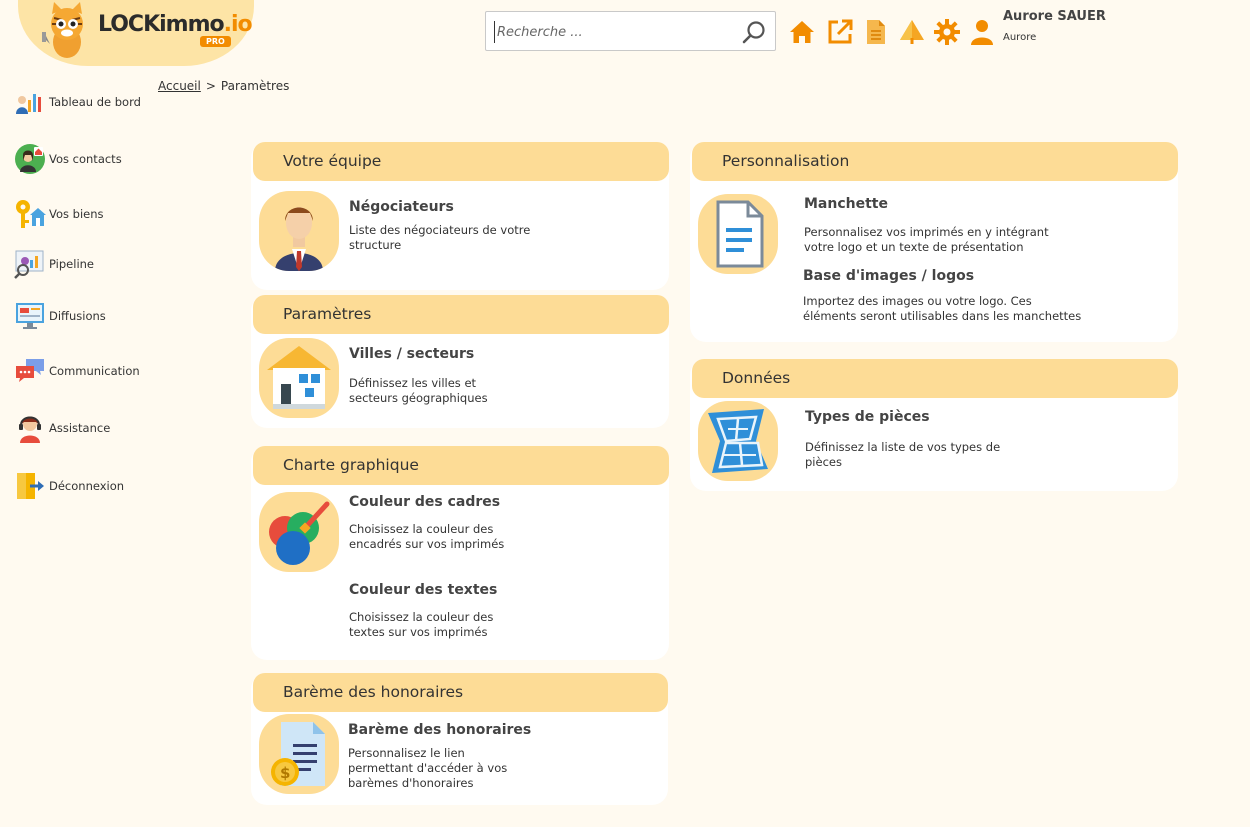 This screenshot has height=827, width=1250. I want to click on entry-description-line: pièces, so click(823, 462).